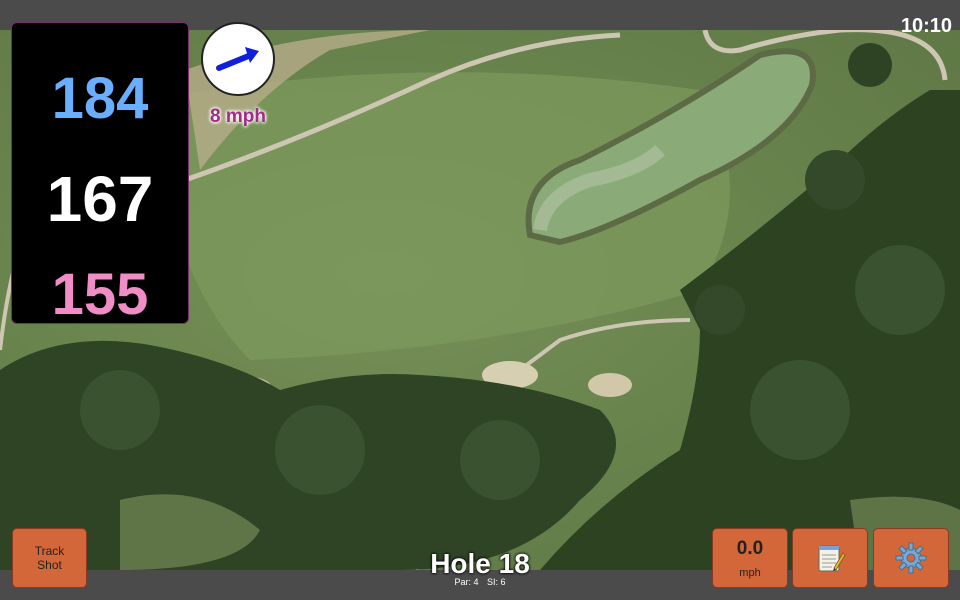 The width and height of the screenshot is (960, 600). What do you see at coordinates (496, 582) in the screenshot?
I see `si-label: SI: 6` at bounding box center [496, 582].